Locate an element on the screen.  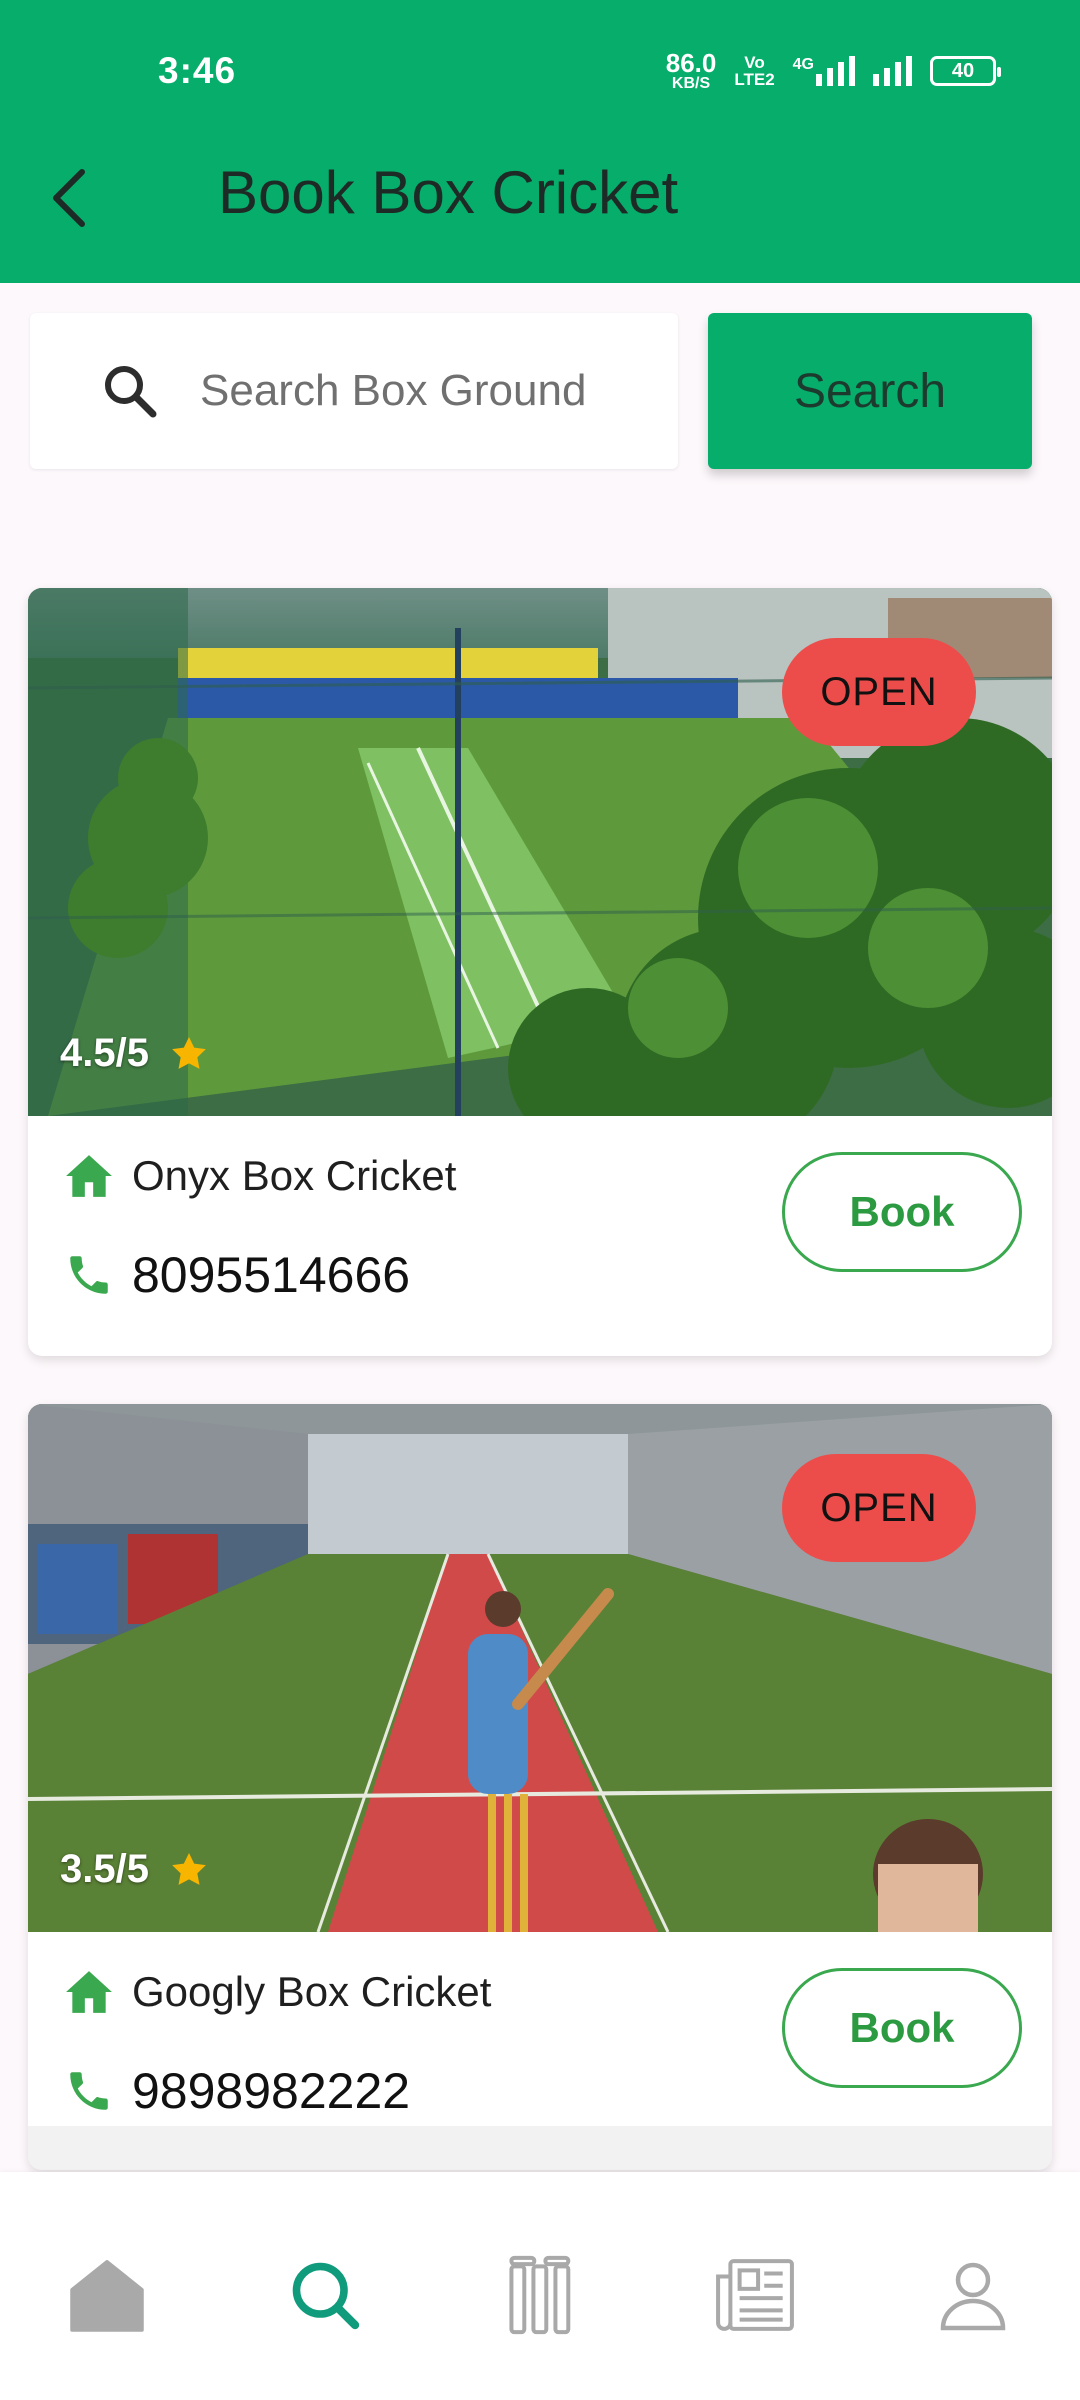
ground-phone: 8095514666 is located at coordinates (271, 1275).